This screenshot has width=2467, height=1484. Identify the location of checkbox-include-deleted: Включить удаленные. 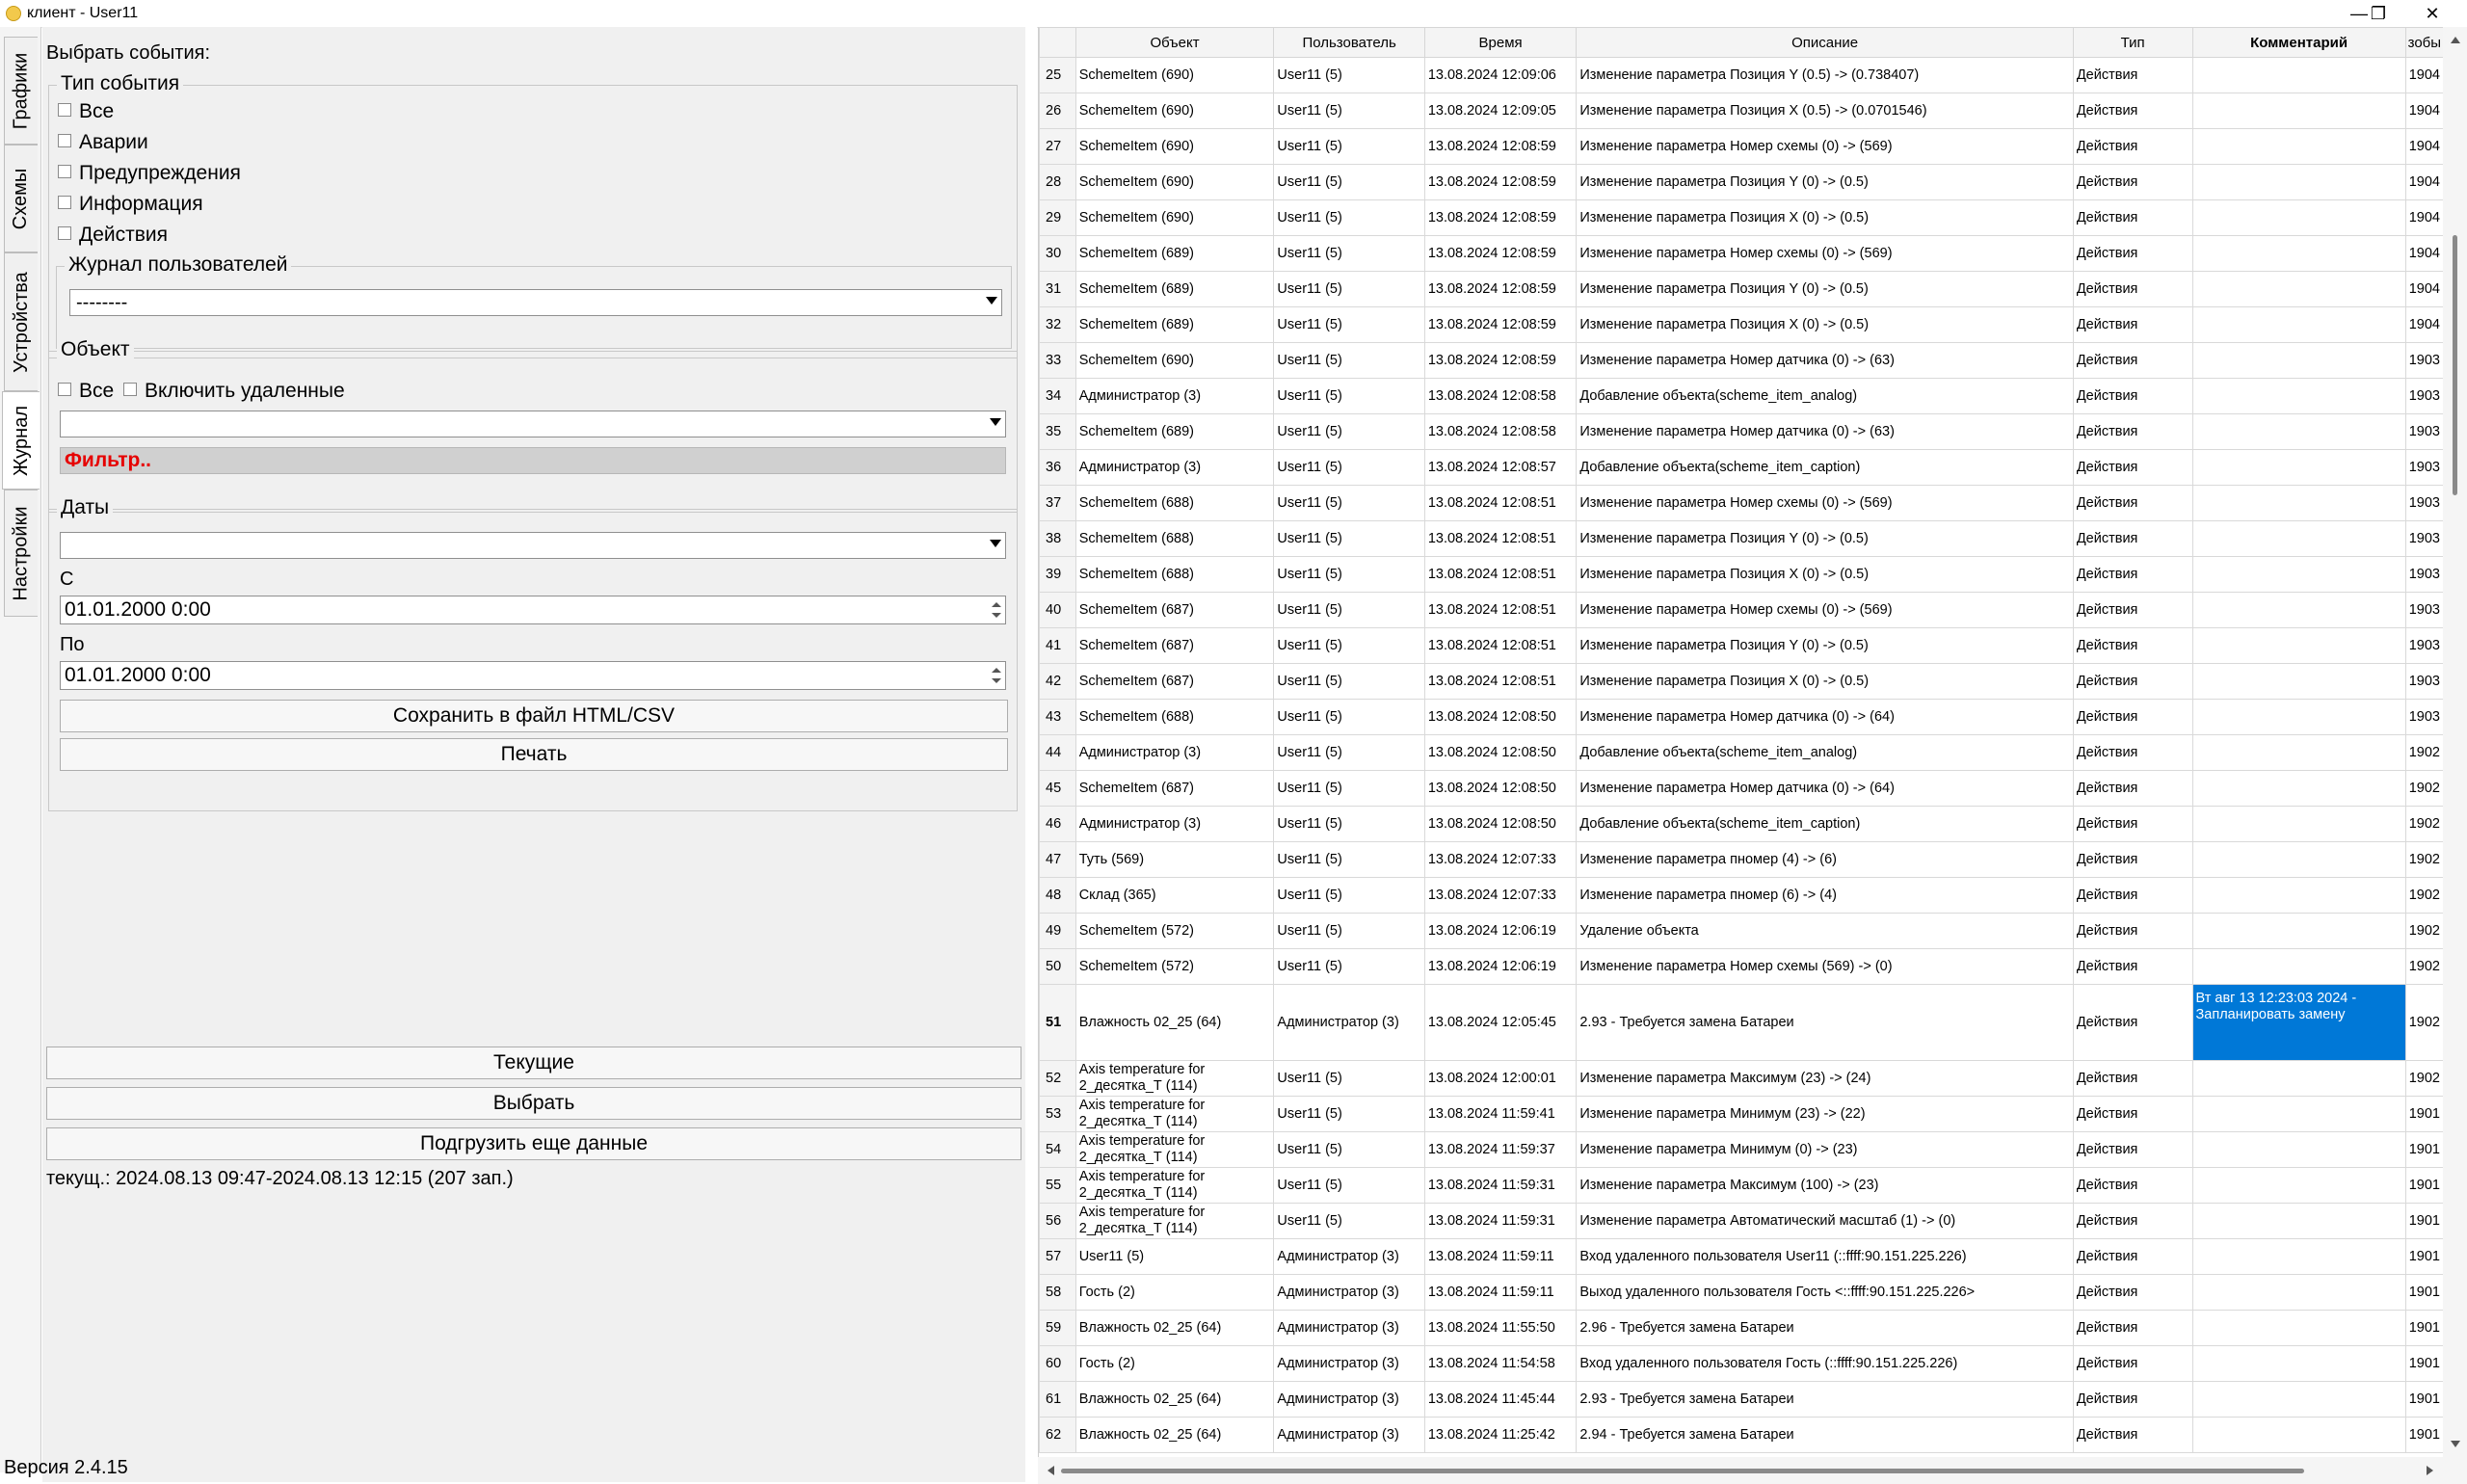
(234, 391).